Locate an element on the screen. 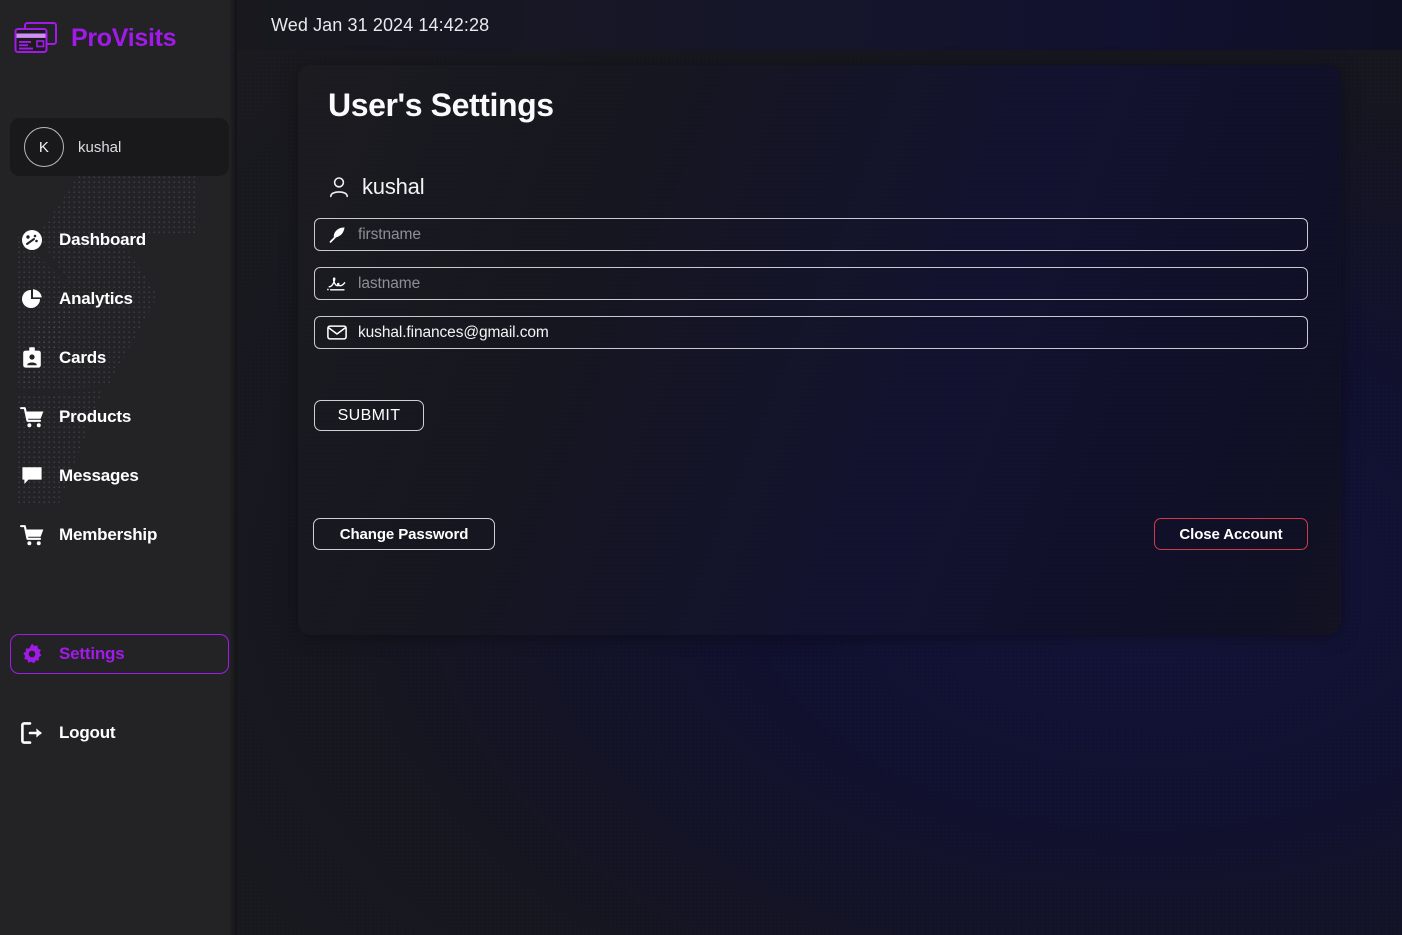  sidebar-item-cards: Cards is located at coordinates (119, 358).